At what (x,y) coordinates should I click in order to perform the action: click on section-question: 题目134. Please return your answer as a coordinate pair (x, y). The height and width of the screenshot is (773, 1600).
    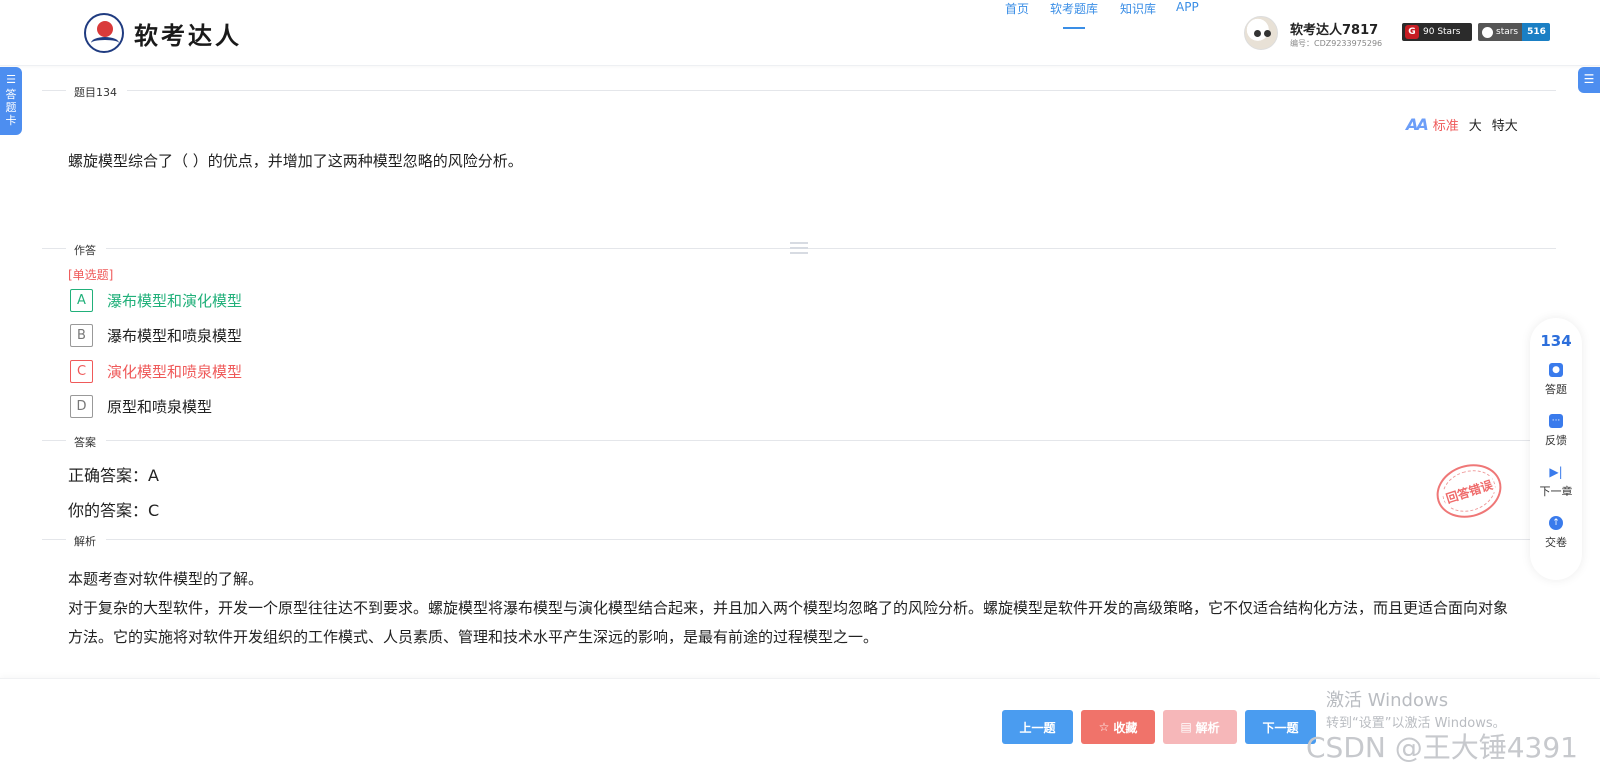
    Looking at the image, I should click on (799, 92).